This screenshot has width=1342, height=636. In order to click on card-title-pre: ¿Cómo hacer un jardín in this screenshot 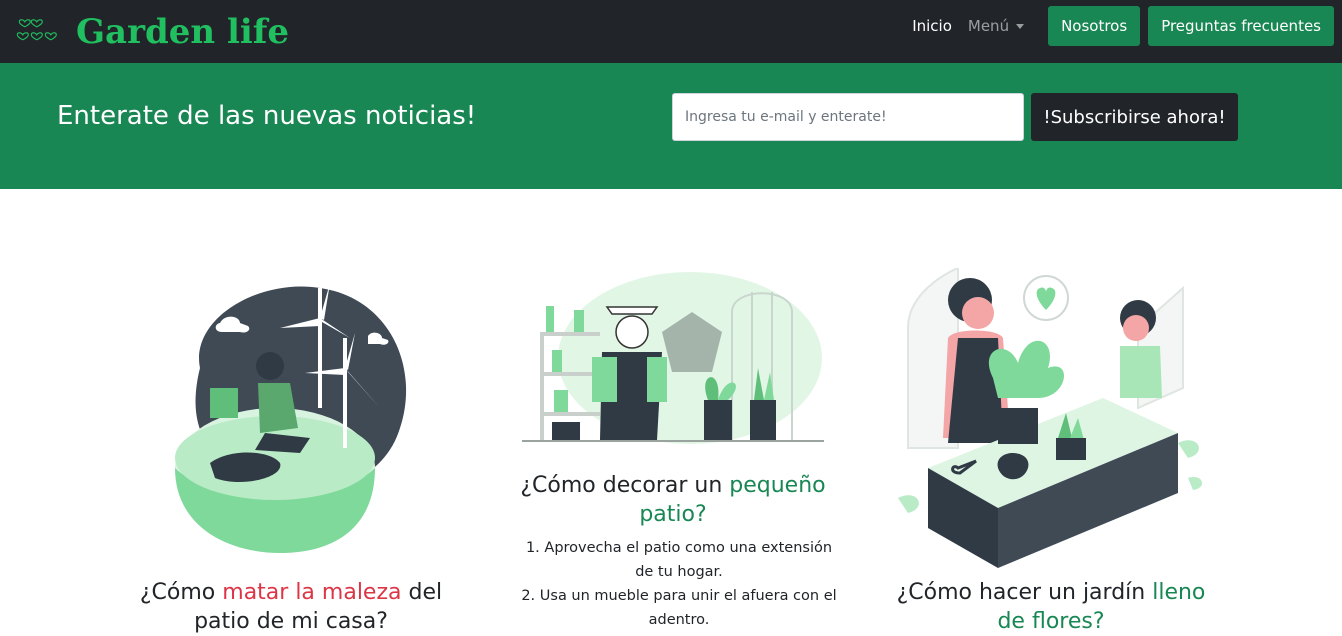, I will do `click(1024, 592)`.